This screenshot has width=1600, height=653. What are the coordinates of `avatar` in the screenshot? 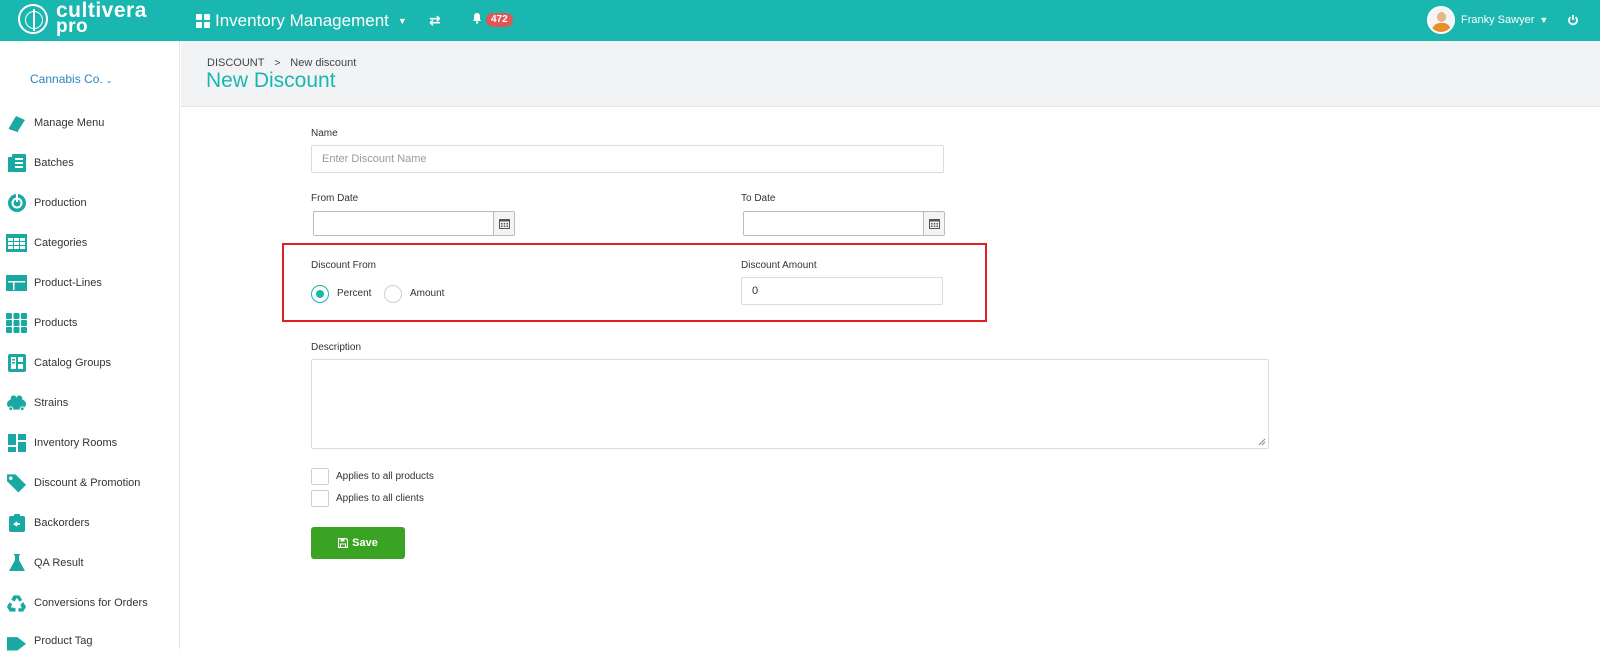 It's located at (1441, 20).